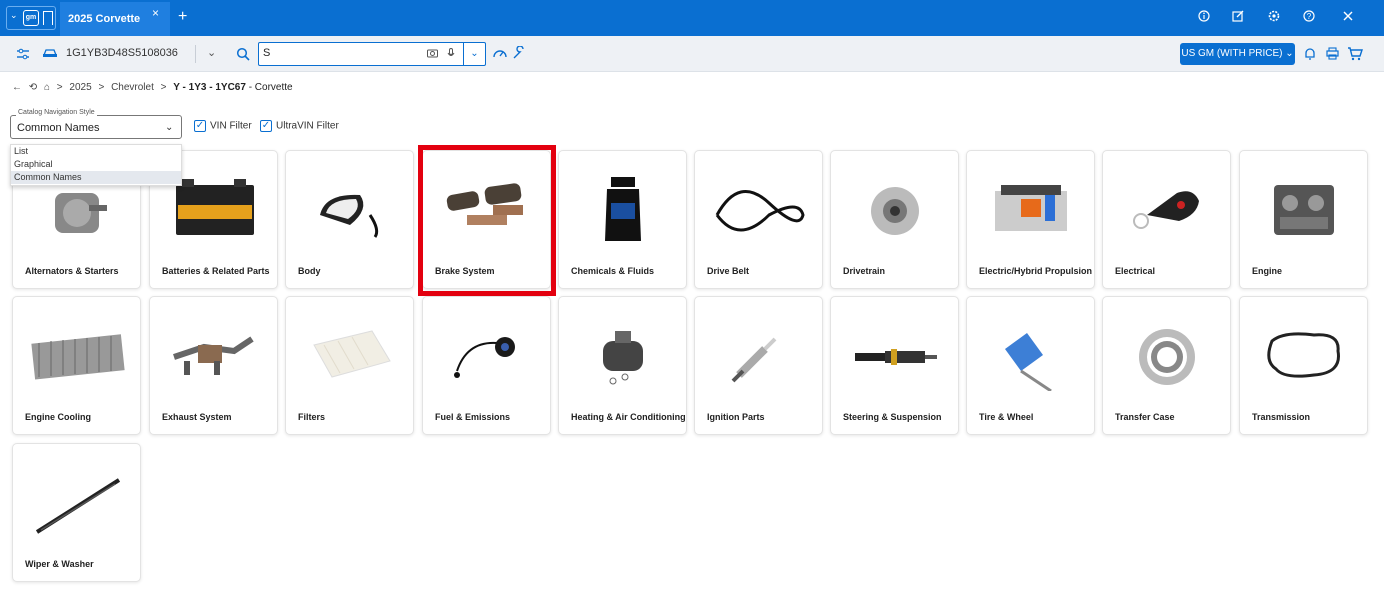 Image resolution: width=1384 pixels, height=591 pixels. What do you see at coordinates (231, 126) in the screenshot?
I see `vin-filter-label: VIN Filter` at bounding box center [231, 126].